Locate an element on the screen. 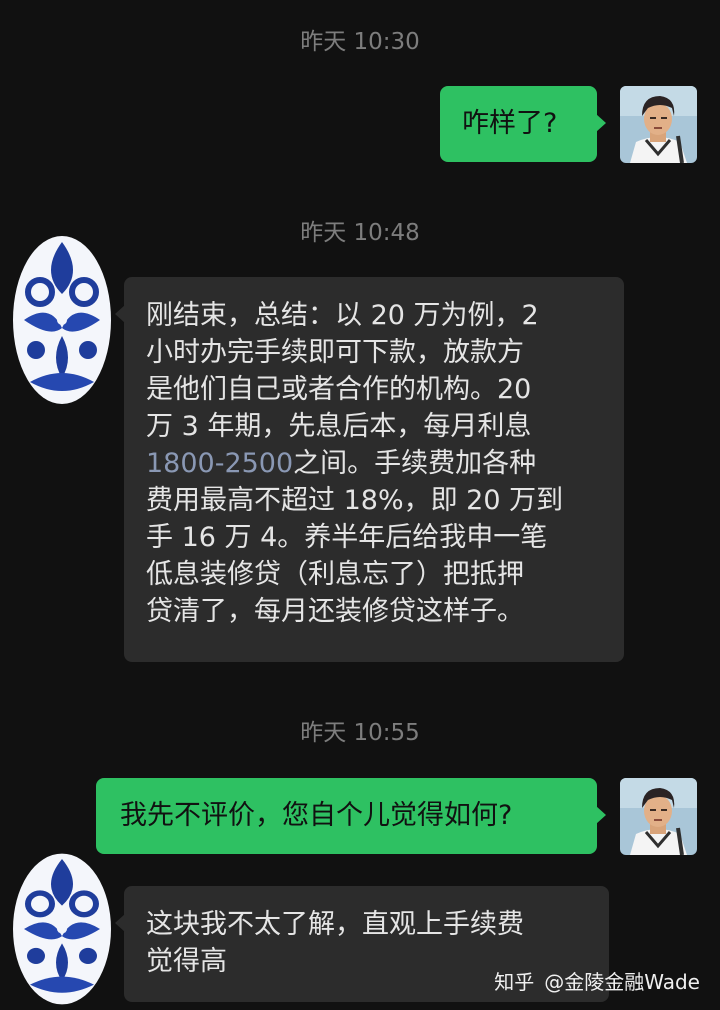  message-line: 贷清了，每月还装修贷这样子。 is located at coordinates (335, 611).